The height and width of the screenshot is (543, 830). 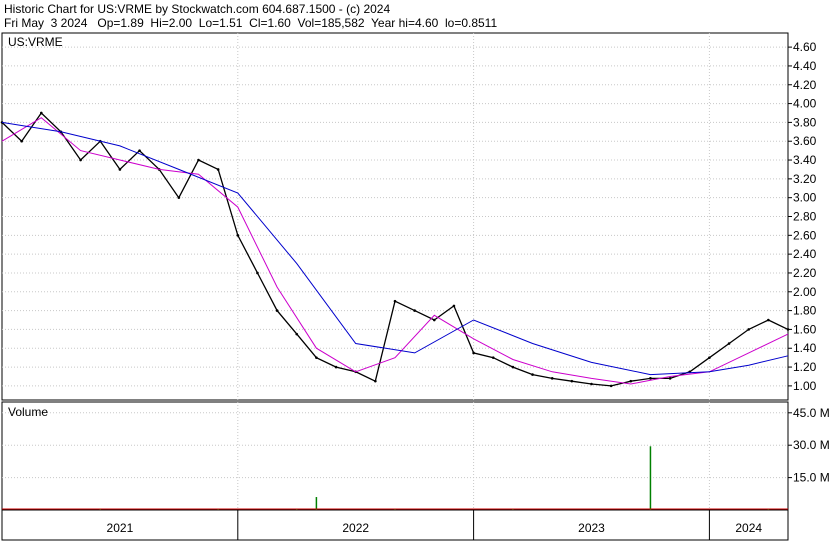 What do you see at coordinates (805, 348) in the screenshot?
I see `price-tick-label: 1.40` at bounding box center [805, 348].